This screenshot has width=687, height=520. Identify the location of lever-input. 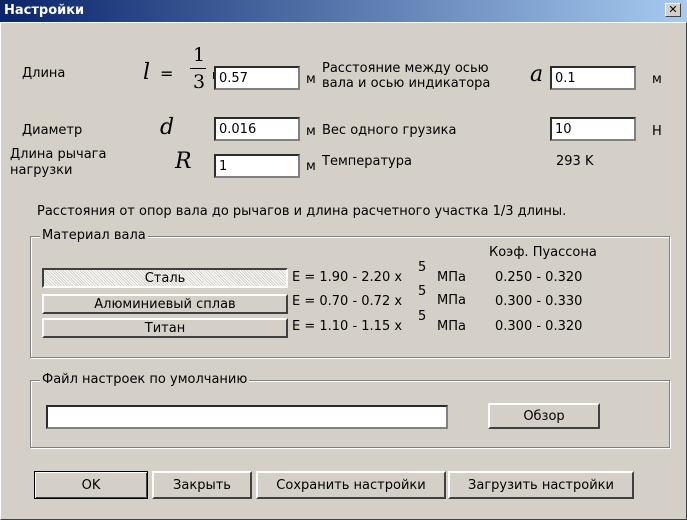
(257, 166).